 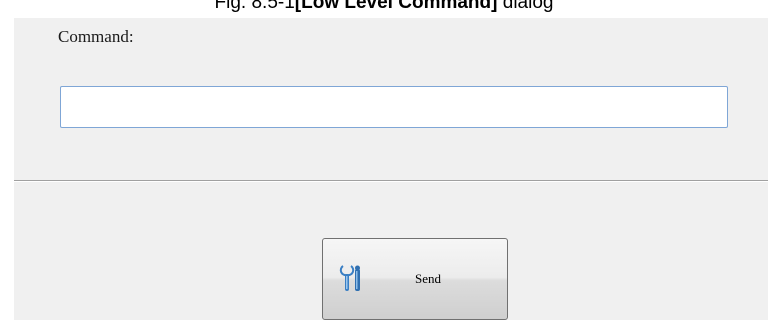 I want to click on separator-line, so click(x=391, y=181).